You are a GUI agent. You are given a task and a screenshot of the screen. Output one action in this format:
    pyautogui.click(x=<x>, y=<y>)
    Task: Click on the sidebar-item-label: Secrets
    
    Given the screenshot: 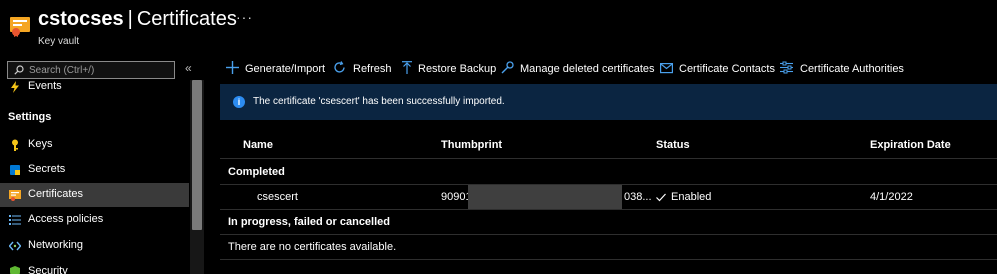 What is the action you would take?
    pyautogui.click(x=47, y=169)
    